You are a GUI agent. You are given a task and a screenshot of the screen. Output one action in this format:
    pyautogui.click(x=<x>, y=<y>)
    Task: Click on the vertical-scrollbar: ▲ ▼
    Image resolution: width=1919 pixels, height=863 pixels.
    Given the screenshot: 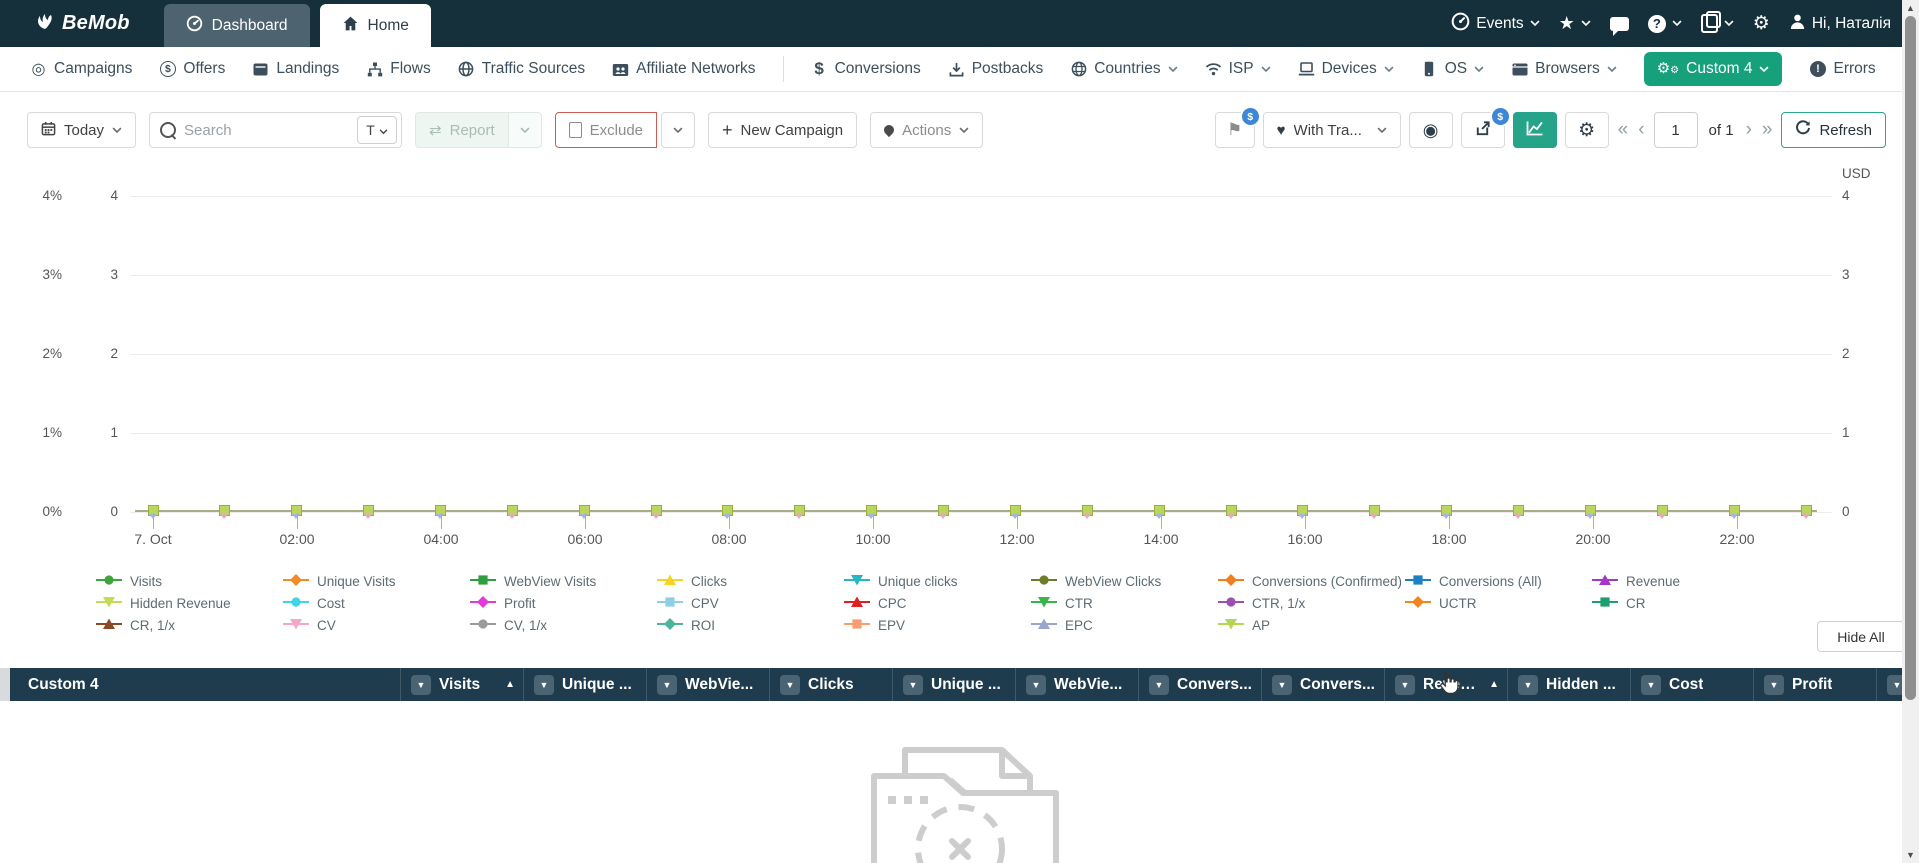 What is the action you would take?
    pyautogui.click(x=1910, y=431)
    